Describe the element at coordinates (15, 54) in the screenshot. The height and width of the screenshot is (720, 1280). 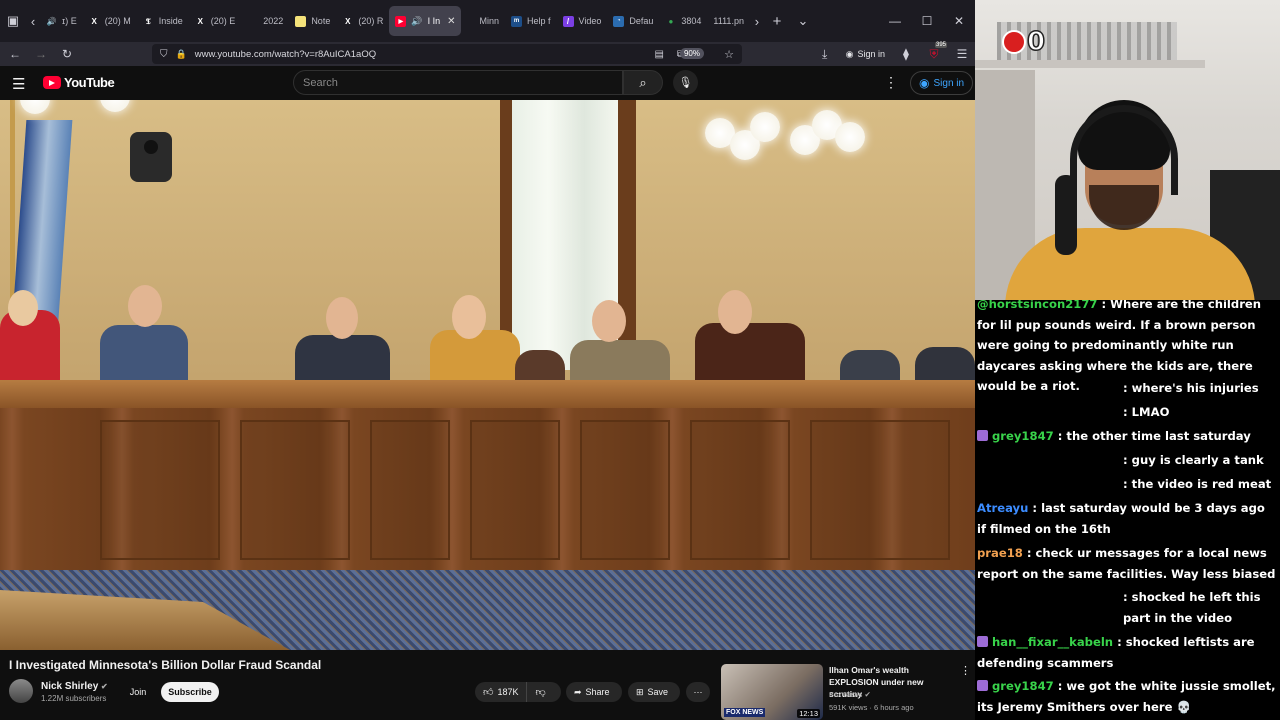
I see `back-icon: ←` at that location.